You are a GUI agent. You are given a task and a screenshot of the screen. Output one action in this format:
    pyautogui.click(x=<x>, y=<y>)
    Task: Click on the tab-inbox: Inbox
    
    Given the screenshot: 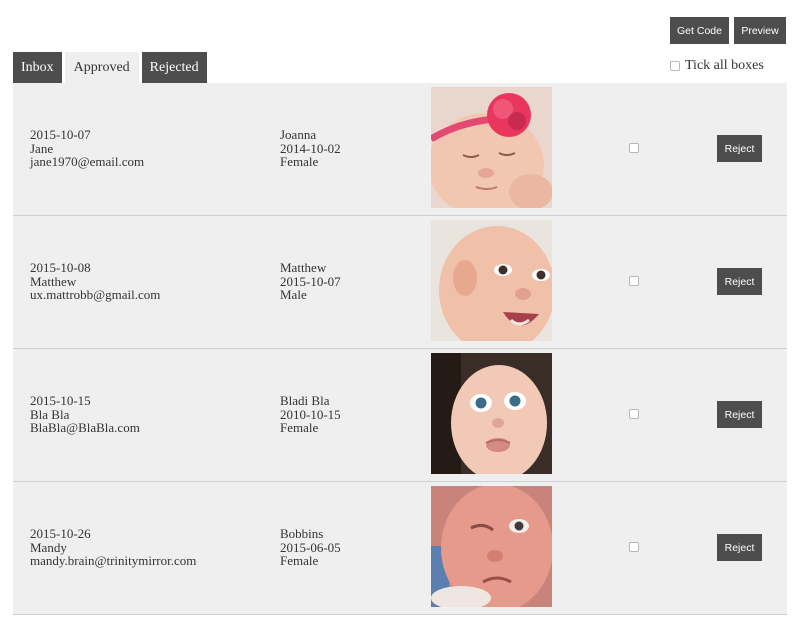 What is the action you would take?
    pyautogui.click(x=37, y=67)
    